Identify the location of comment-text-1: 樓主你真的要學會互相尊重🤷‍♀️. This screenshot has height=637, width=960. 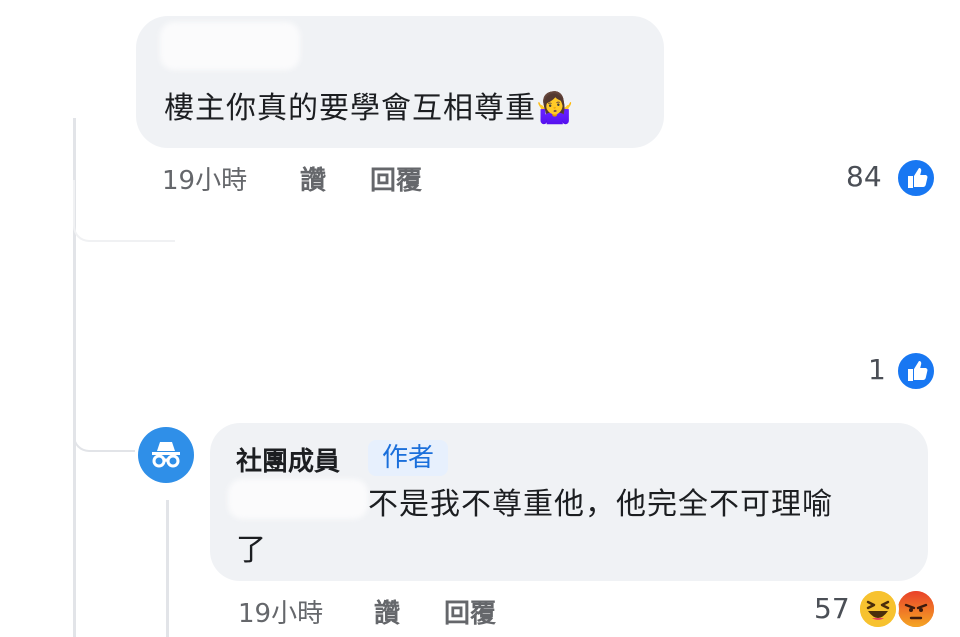
(369, 108).